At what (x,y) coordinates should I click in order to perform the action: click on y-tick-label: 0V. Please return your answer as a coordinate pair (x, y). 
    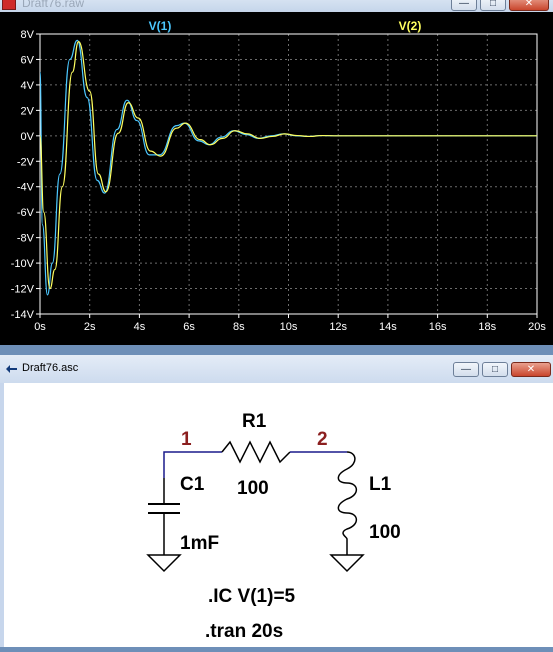
    Looking at the image, I should click on (28, 137).